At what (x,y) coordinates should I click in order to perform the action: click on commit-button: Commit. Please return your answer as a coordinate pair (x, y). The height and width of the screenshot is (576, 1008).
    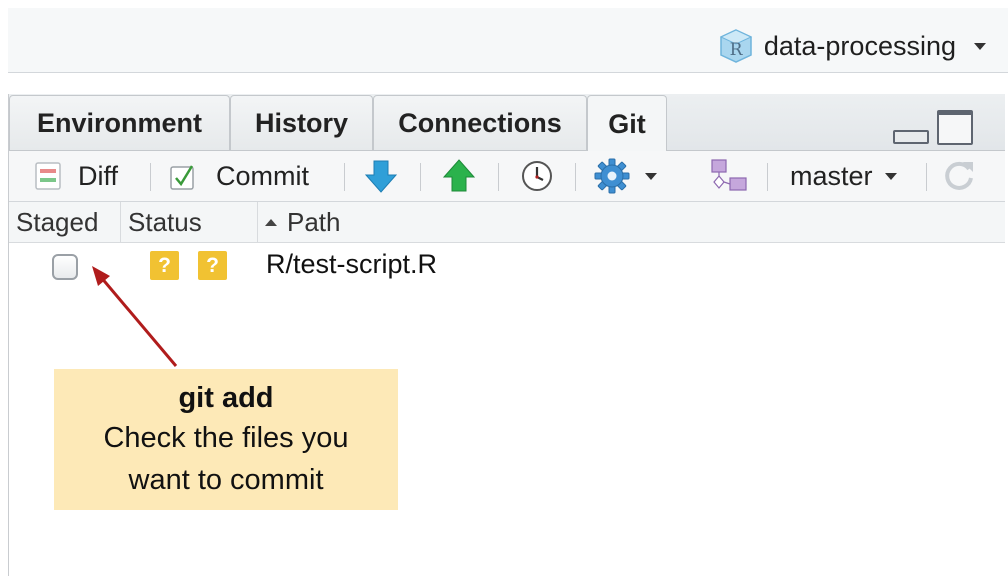
    Looking at the image, I should click on (239, 176).